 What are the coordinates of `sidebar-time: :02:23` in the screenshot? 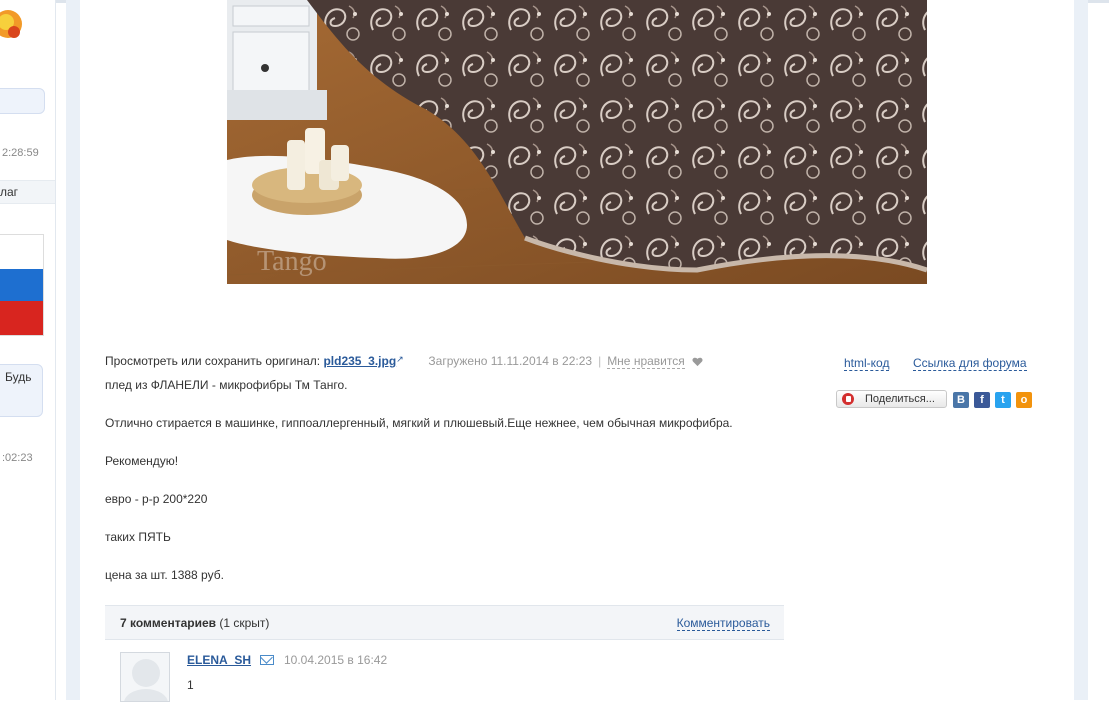 It's located at (17, 458).